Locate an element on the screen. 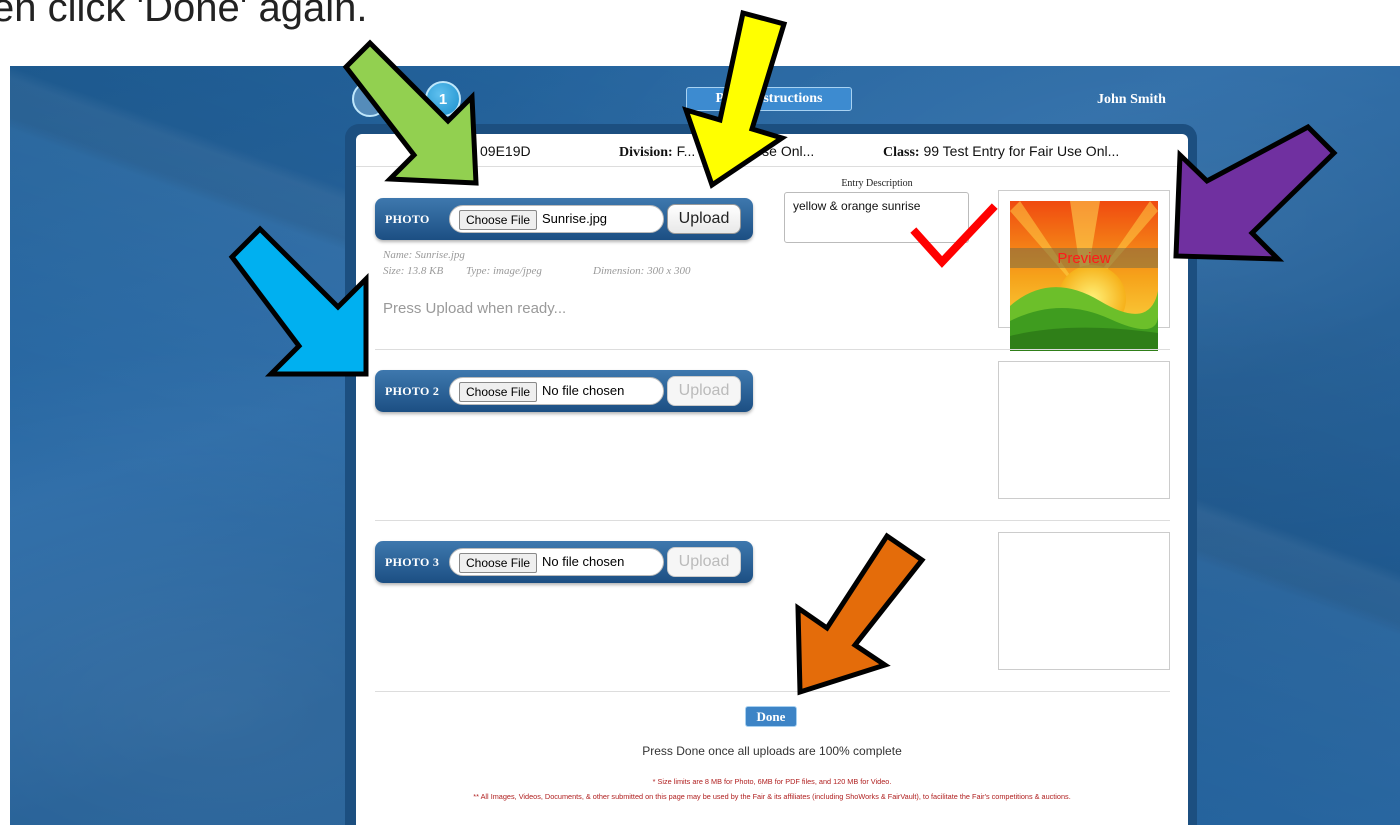  entry-number: EN: 09E19D is located at coordinates (491, 152).